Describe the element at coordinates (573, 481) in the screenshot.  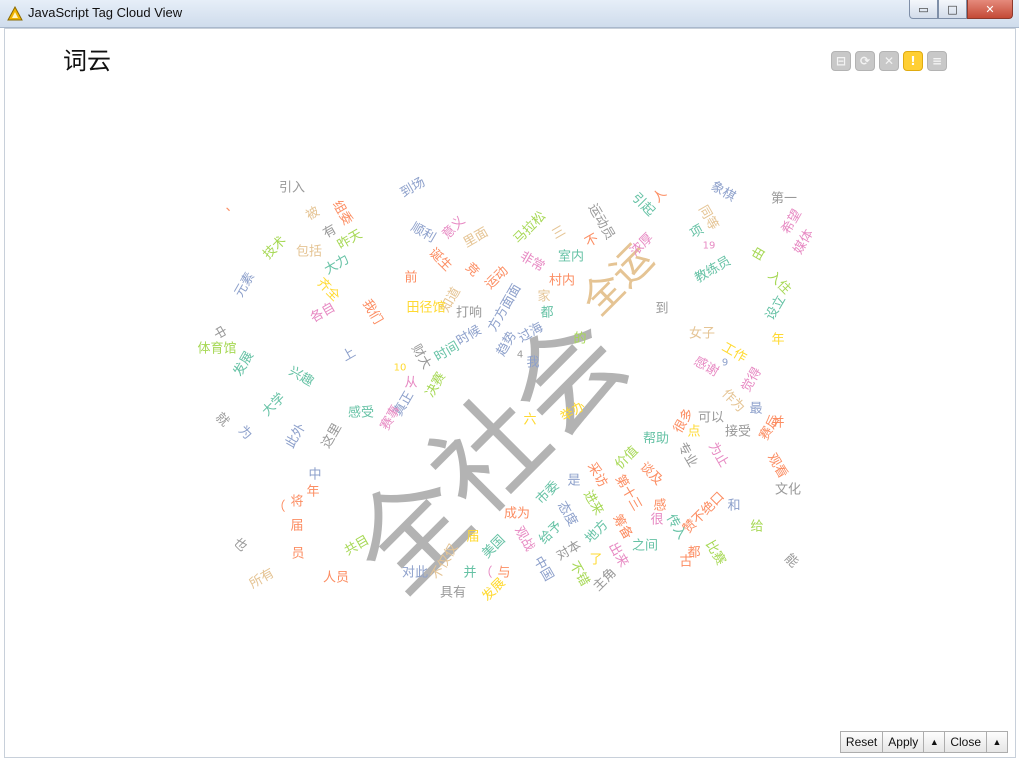
I see `cloud-word: 是` at that location.